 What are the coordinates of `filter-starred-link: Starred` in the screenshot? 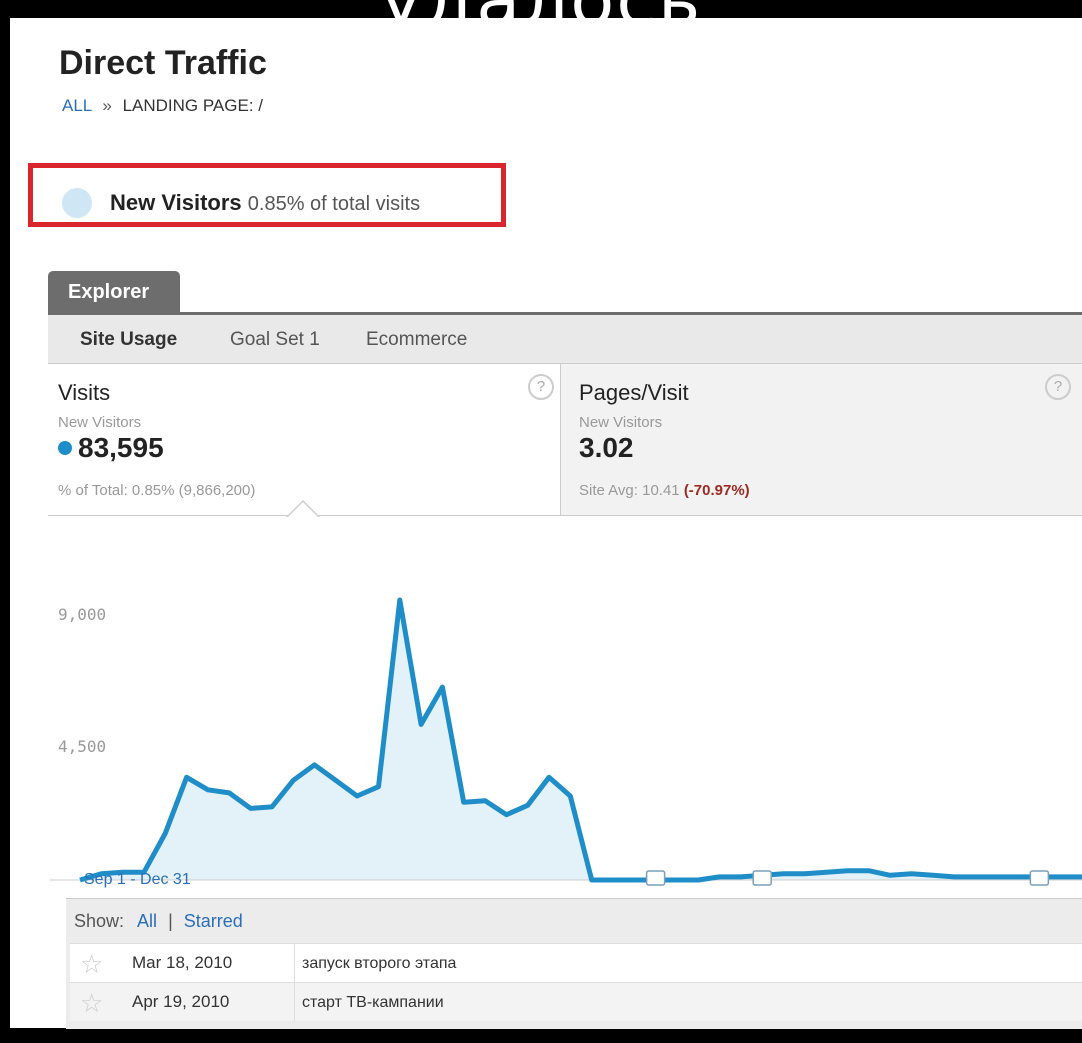 It's located at (213, 921).